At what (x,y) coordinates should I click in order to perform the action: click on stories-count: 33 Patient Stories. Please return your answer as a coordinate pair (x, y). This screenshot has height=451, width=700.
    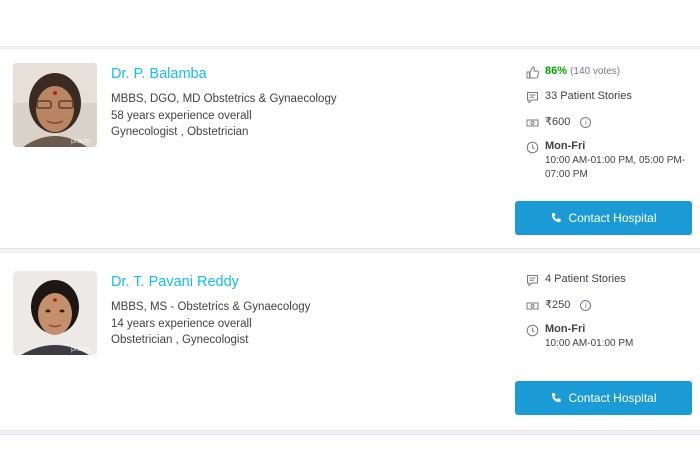
    Looking at the image, I should click on (588, 96).